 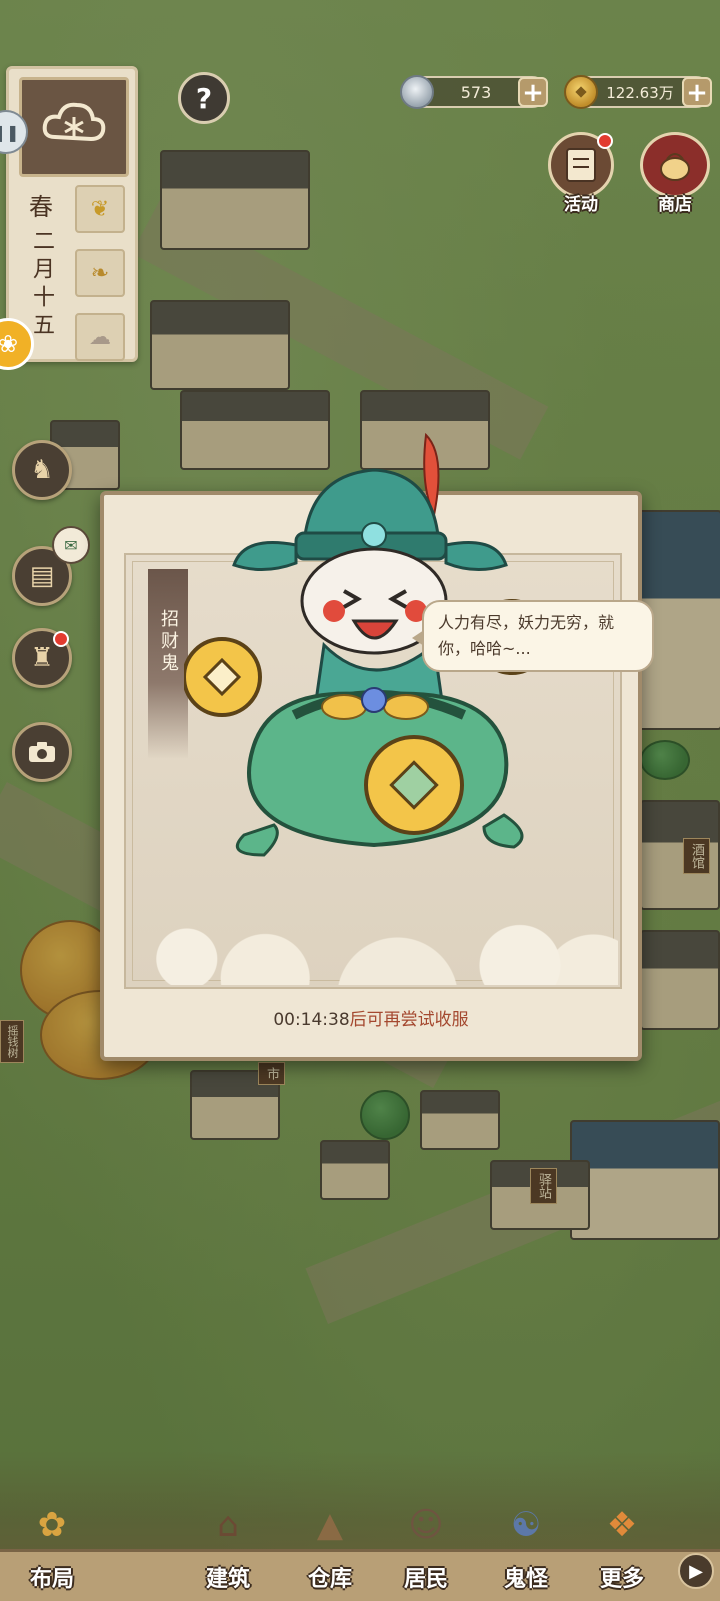 I want to click on letter-button: ✉, so click(x=71, y=545).